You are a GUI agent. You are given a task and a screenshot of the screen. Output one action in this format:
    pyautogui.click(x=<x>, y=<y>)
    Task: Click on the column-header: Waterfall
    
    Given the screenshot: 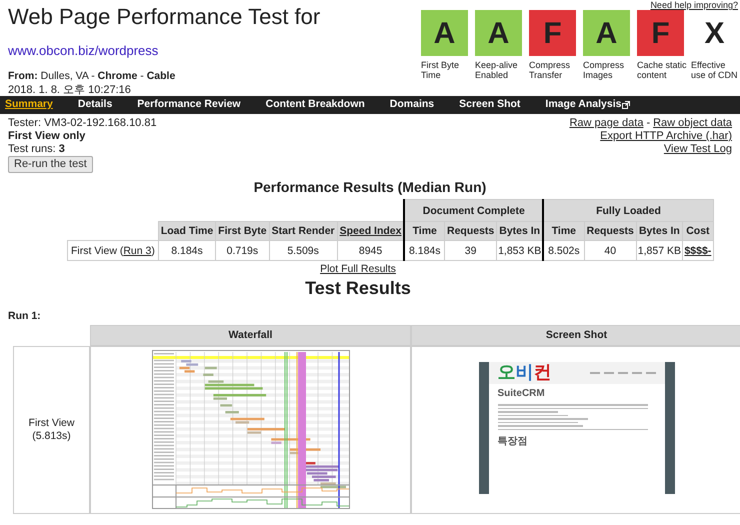 What is the action you would take?
    pyautogui.click(x=250, y=335)
    